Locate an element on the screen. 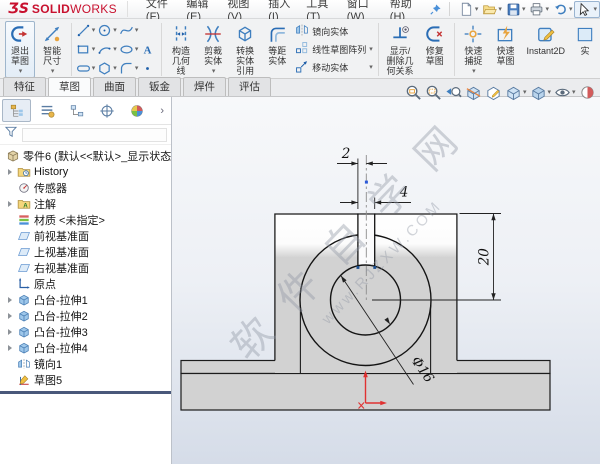 Image resolution: width=600 pixels, height=464 pixels. dimension-block-height: 20 is located at coordinates (485, 257).